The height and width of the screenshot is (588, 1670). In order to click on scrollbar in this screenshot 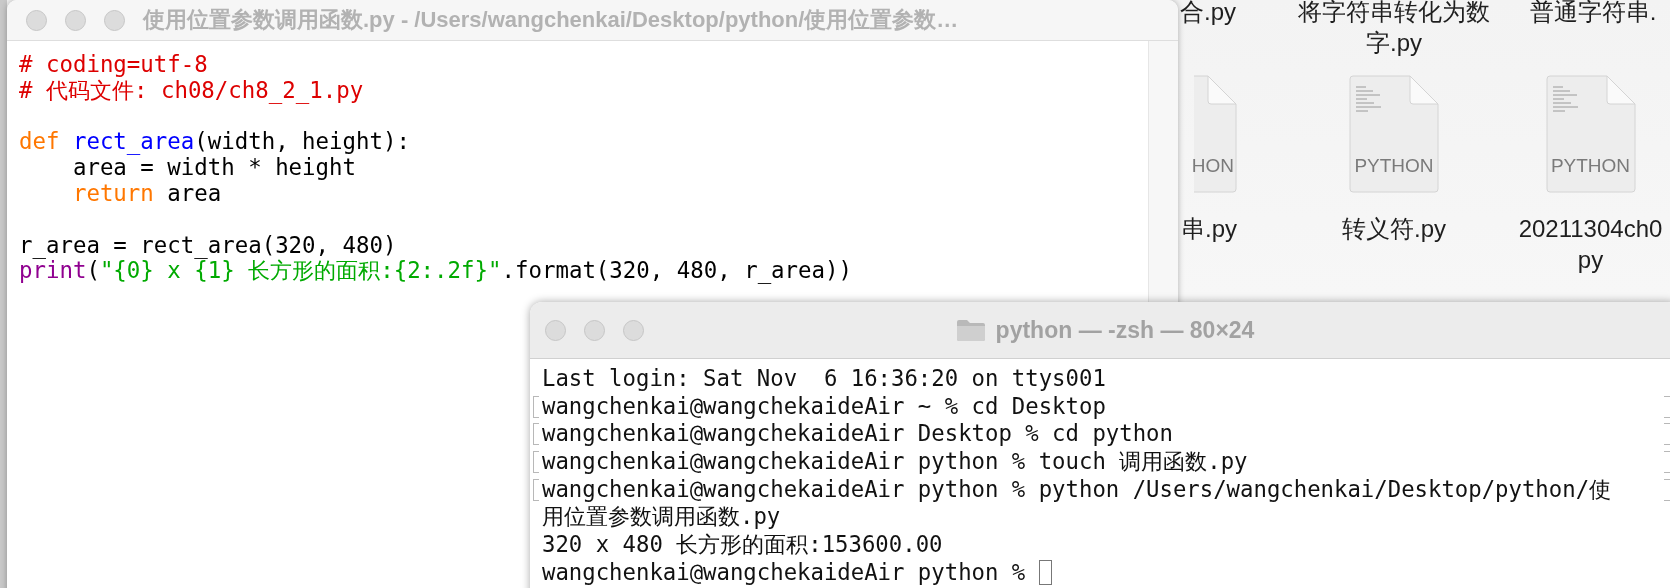, I will do `click(1163, 171)`.